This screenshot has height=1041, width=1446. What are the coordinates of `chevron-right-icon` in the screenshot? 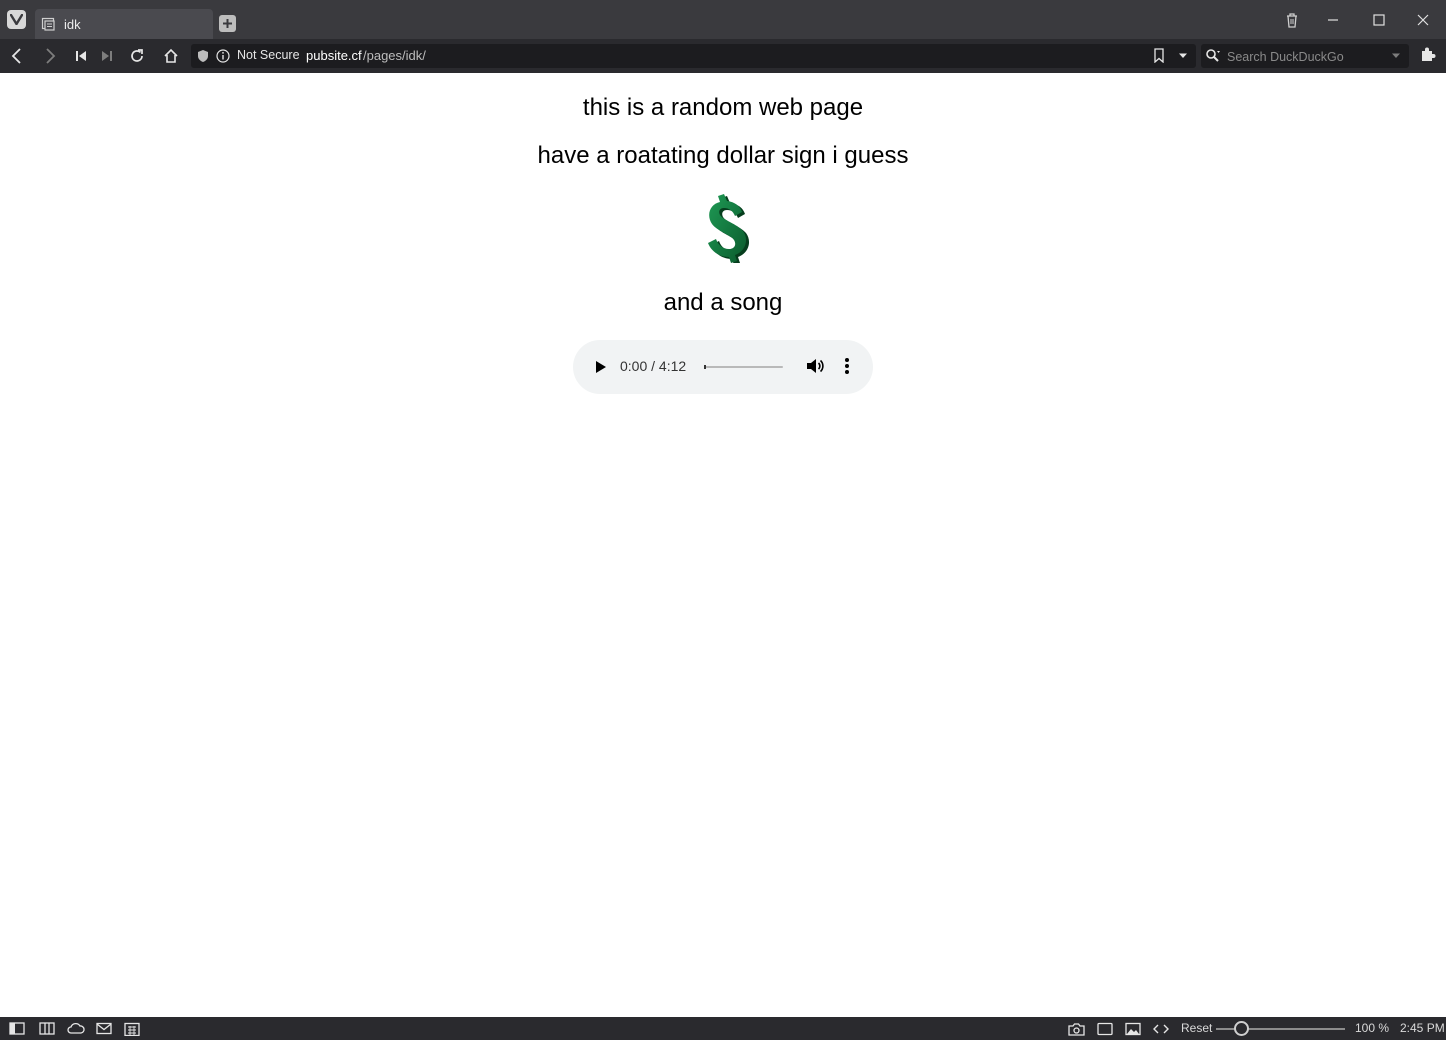 It's located at (51, 56).